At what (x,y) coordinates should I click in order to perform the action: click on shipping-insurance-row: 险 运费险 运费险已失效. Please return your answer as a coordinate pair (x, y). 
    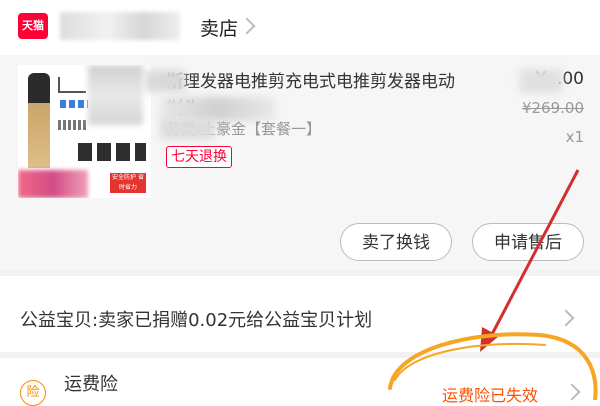
    Looking at the image, I should click on (300, 382).